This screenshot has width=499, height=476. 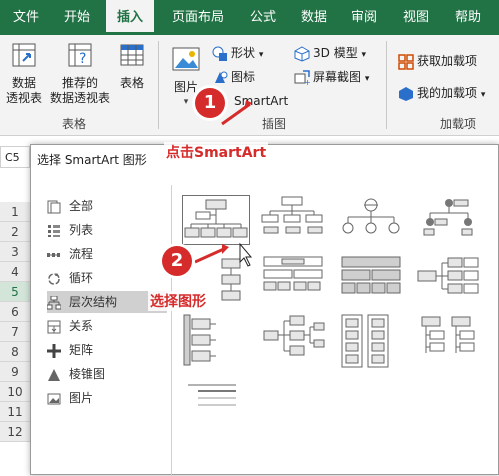 What do you see at coordinates (178, 301) in the screenshot?
I see `step2-label: 选择图形` at bounding box center [178, 301].